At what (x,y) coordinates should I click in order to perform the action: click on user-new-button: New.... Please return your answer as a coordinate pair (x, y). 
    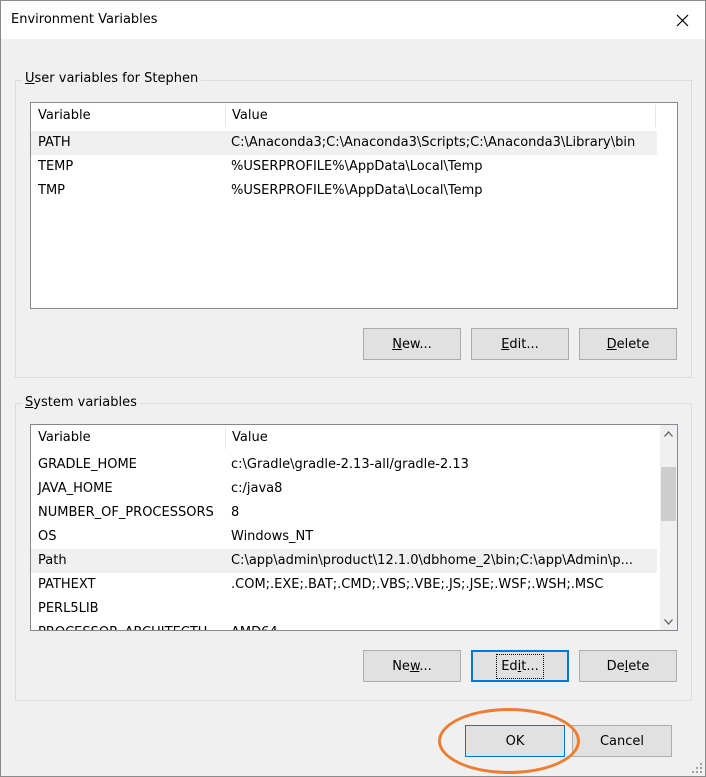
    Looking at the image, I should click on (412, 344).